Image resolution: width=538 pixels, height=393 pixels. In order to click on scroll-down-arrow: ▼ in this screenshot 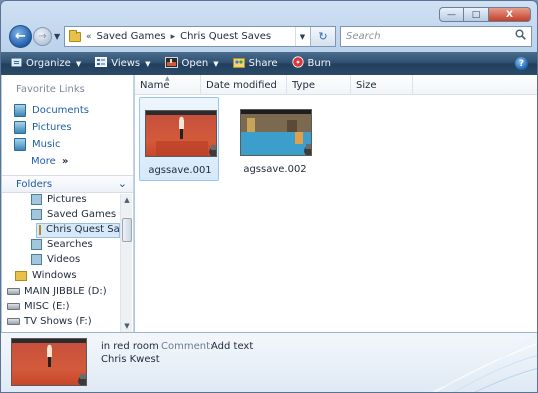, I will do `click(127, 326)`.